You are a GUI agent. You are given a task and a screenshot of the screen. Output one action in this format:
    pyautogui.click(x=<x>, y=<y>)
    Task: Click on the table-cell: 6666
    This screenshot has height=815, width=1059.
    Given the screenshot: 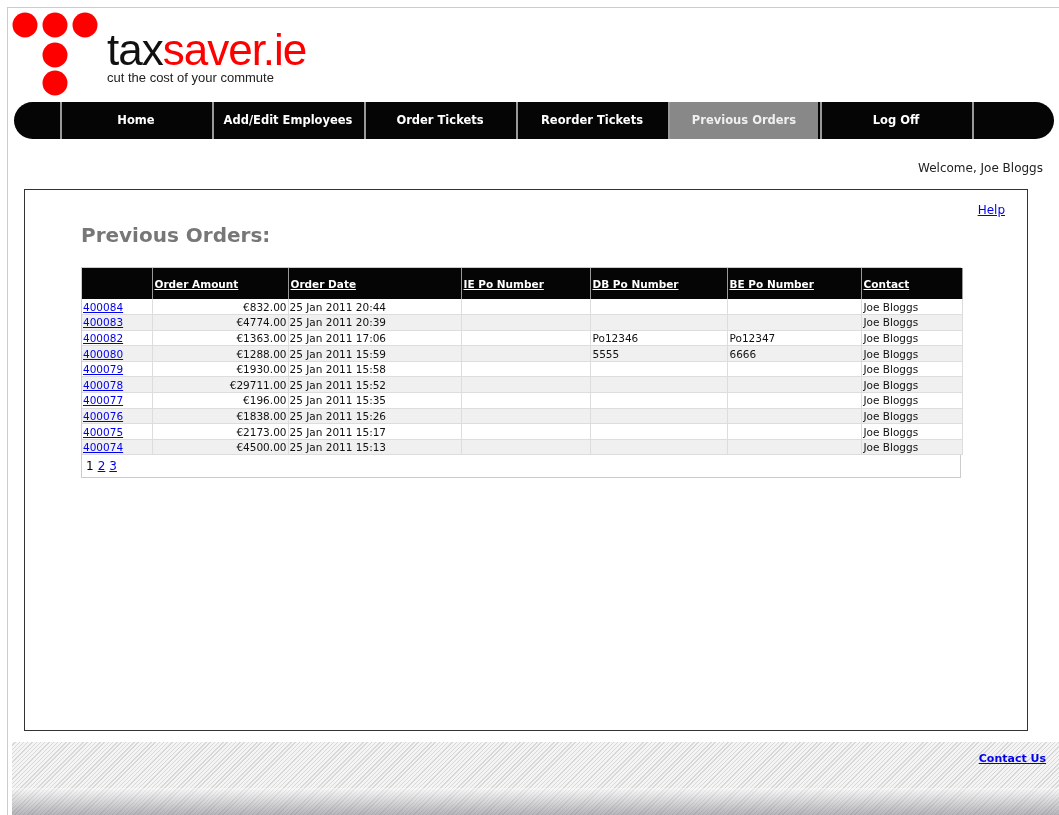 What is the action you would take?
    pyautogui.click(x=794, y=353)
    